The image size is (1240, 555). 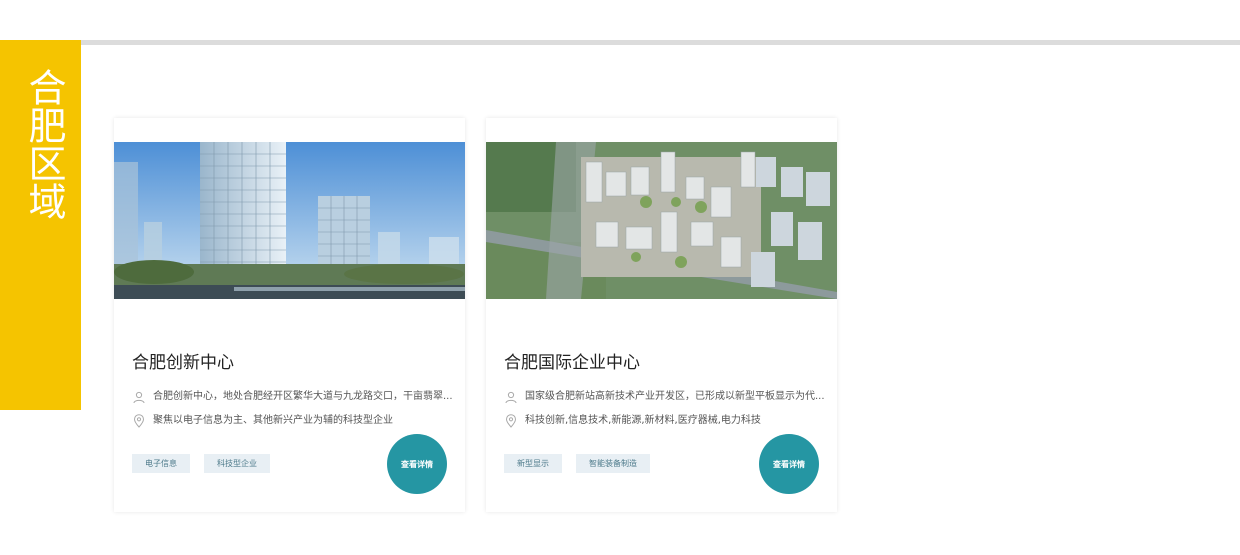 I want to click on office-towers-image, so click(x=289, y=220).